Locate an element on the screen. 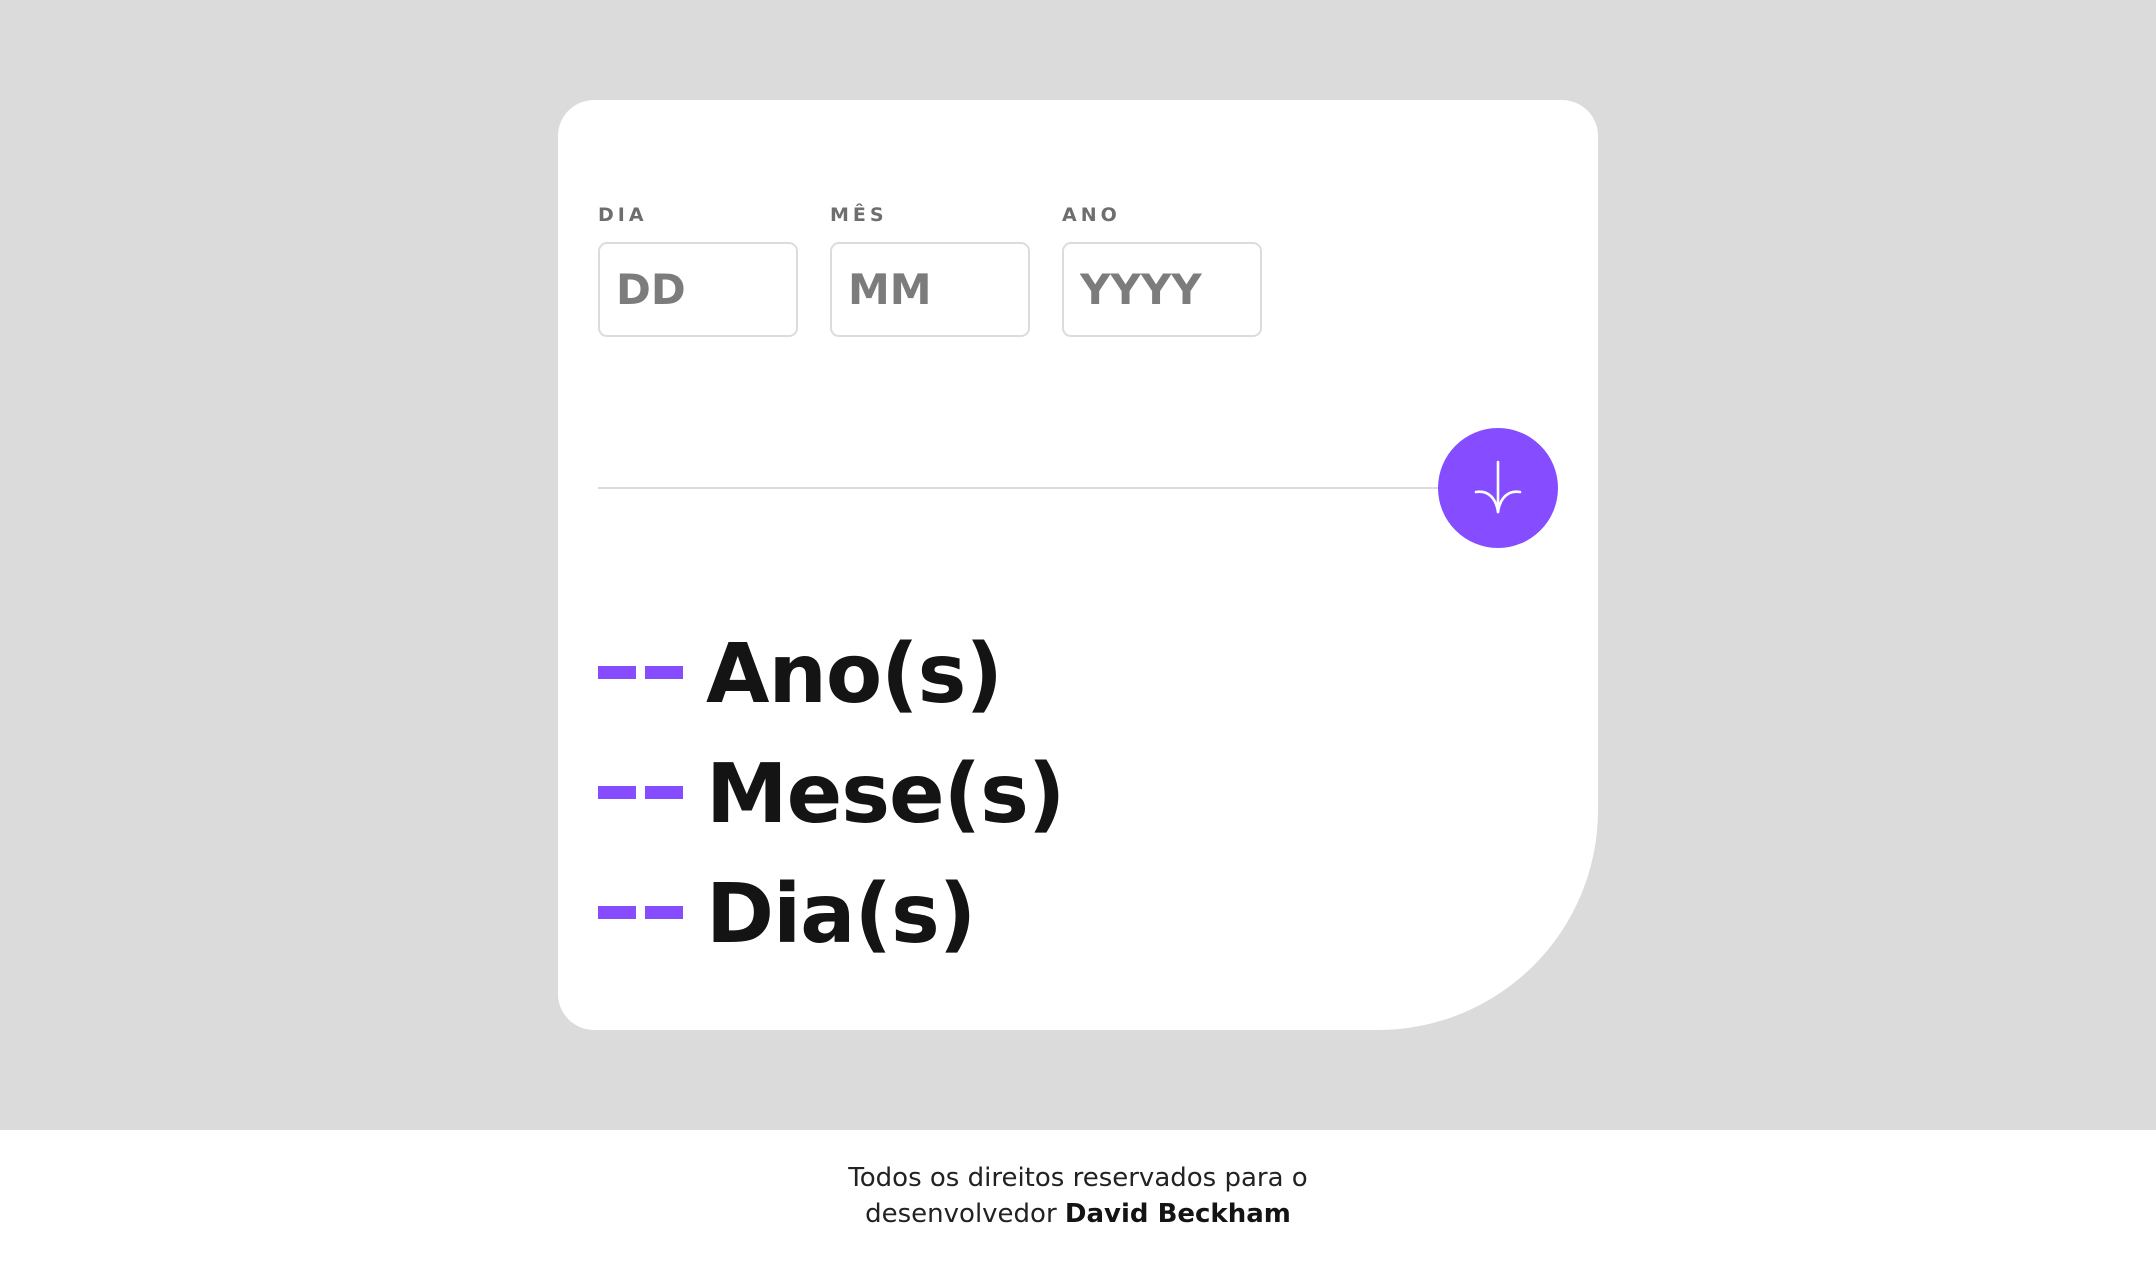 This screenshot has height=1266, width=2156. years-unit: Ano(s) is located at coordinates (854, 674).